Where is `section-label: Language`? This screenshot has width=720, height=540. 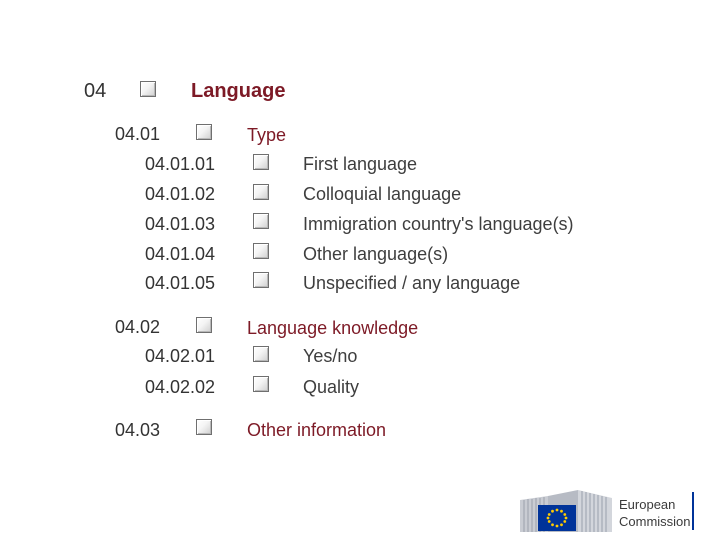 section-label: Language is located at coordinates (238, 91).